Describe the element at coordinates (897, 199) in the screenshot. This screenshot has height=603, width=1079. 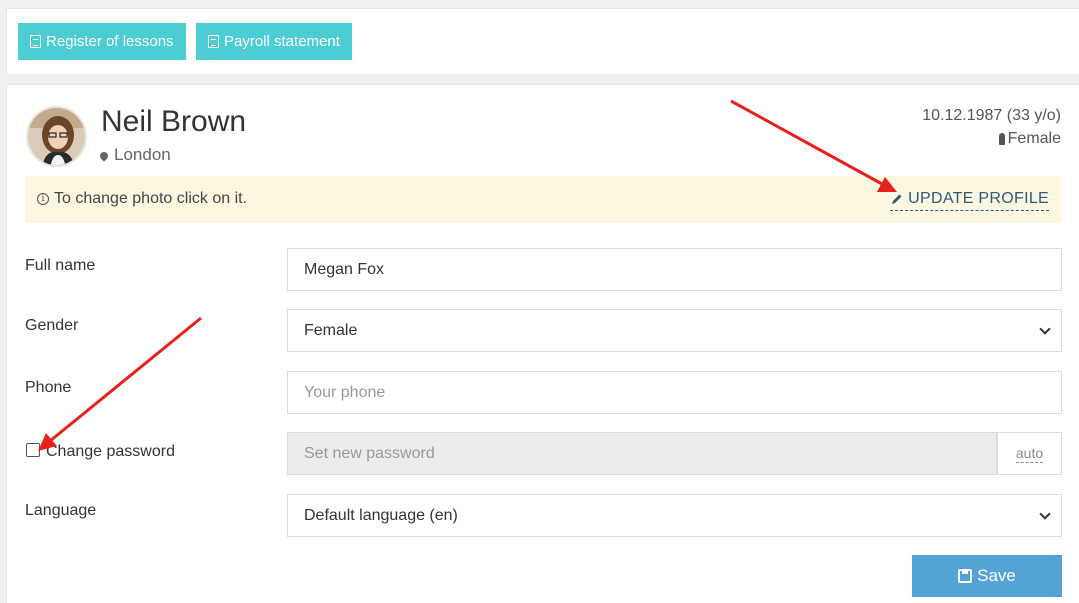
I see `pencil-icon` at that location.